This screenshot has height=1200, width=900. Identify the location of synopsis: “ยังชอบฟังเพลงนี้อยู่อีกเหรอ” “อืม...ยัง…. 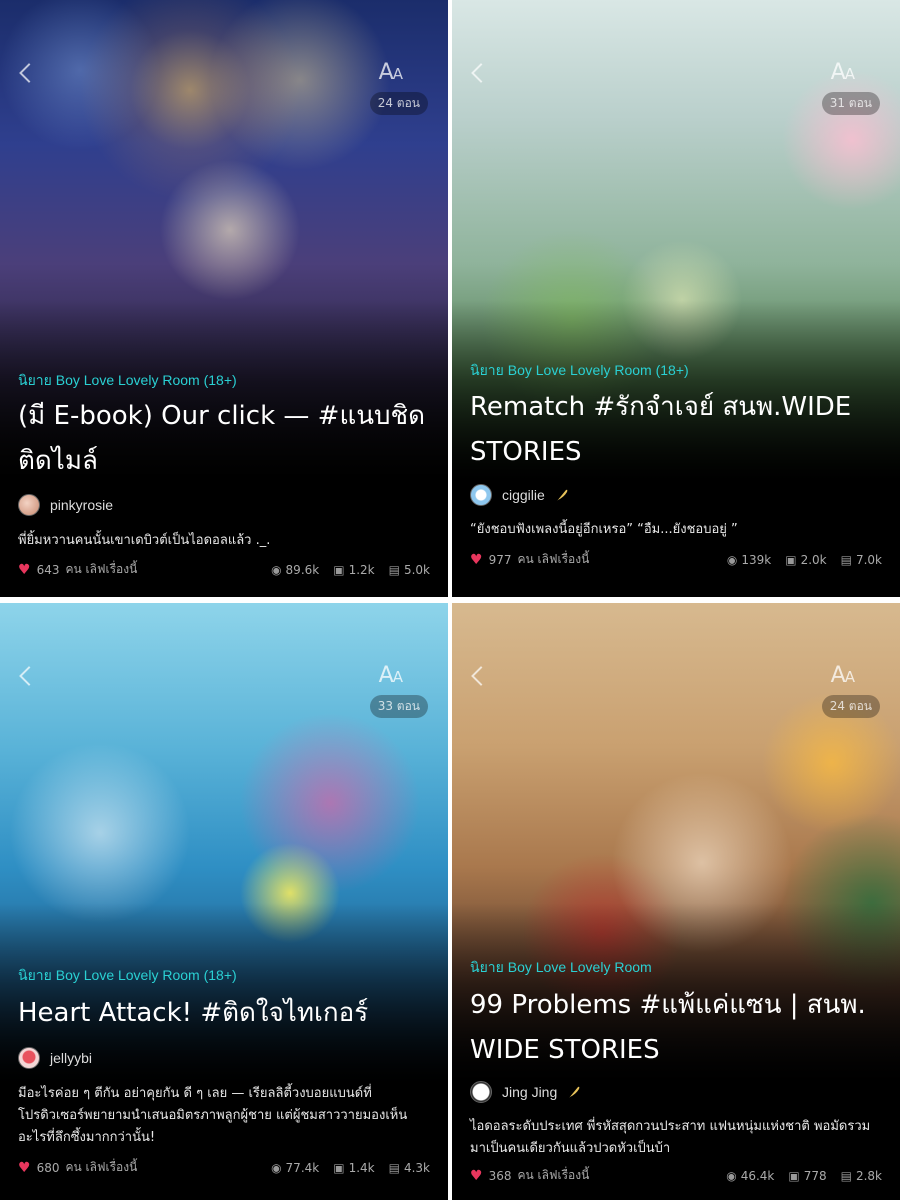
(604, 529).